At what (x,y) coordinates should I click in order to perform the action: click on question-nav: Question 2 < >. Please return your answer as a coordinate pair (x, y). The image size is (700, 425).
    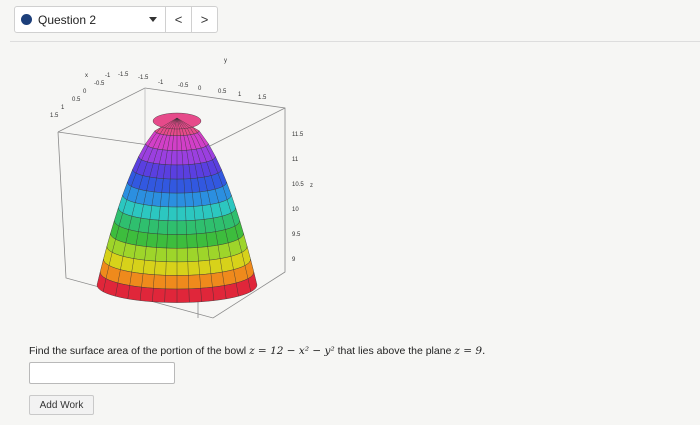
    Looking at the image, I should click on (116, 19).